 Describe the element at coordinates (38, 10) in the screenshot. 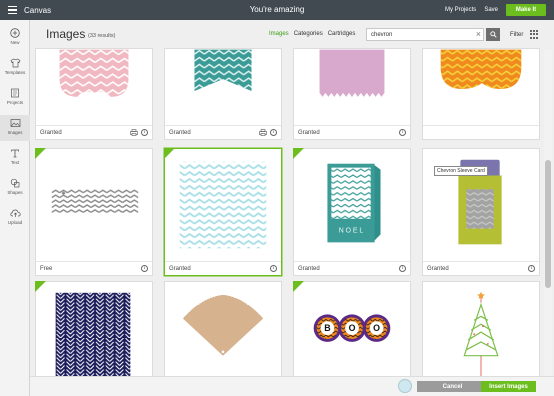

I see `app-title: Canvas` at that location.